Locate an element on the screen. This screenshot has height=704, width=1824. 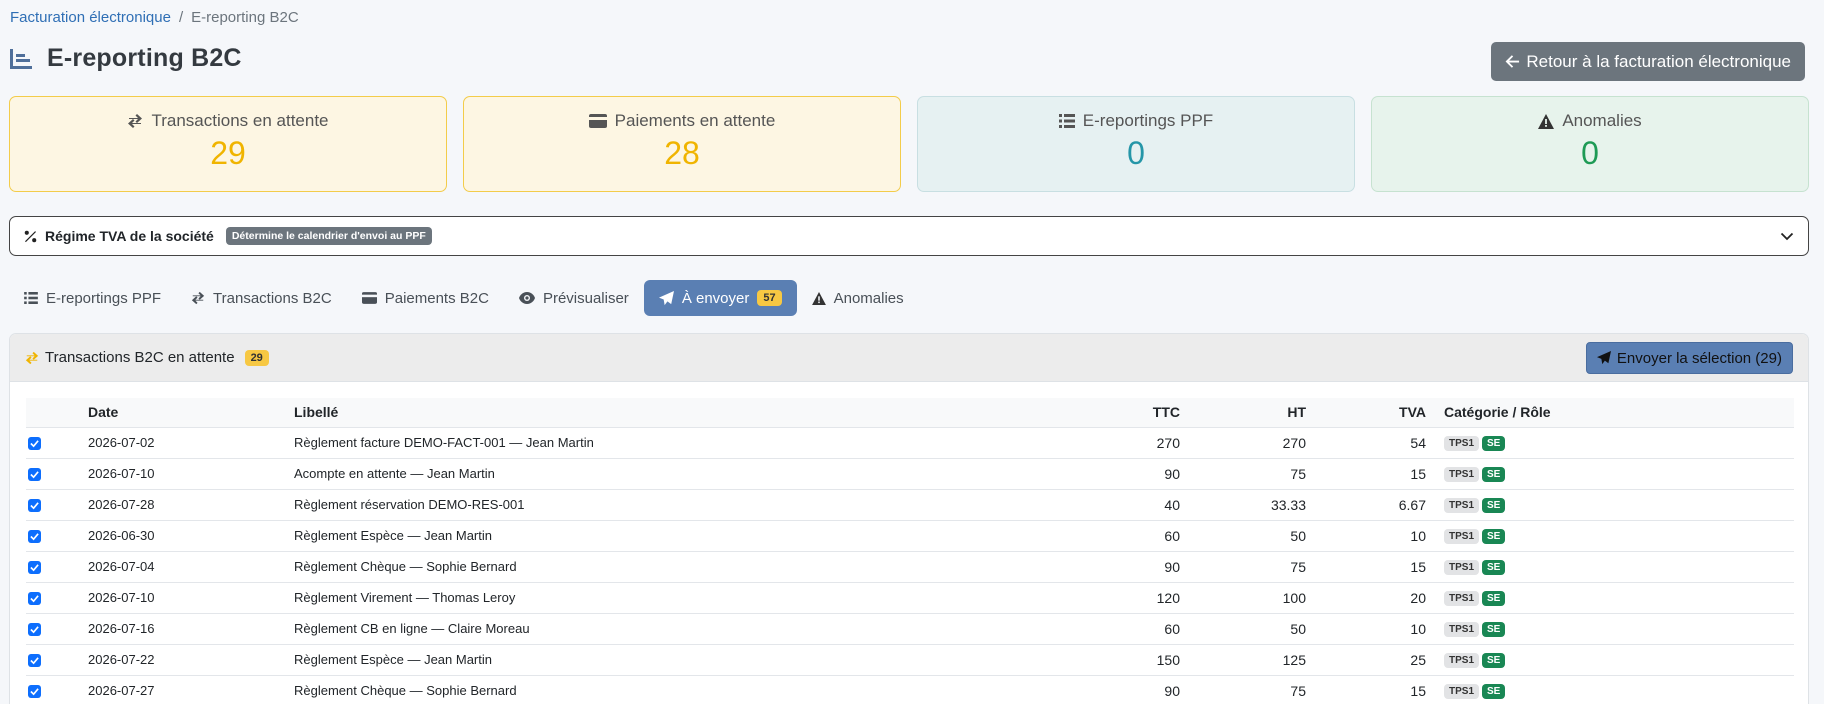
cell-libelle: Acompte en attente — Jean Martin is located at coordinates (694, 473).